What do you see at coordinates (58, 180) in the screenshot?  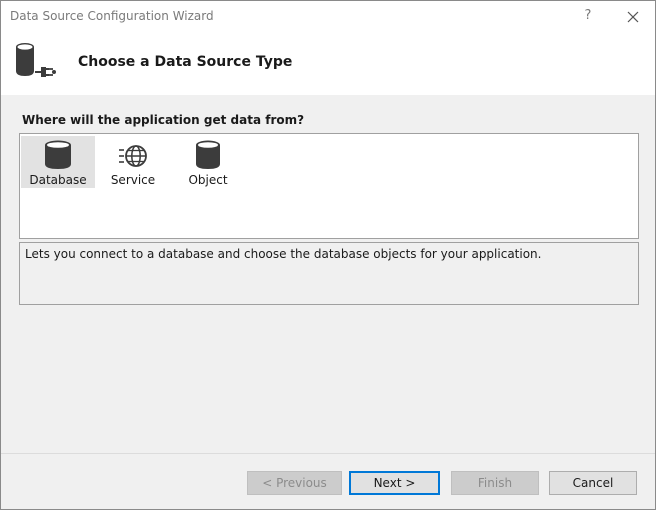 I see `type-item-label: Database` at bounding box center [58, 180].